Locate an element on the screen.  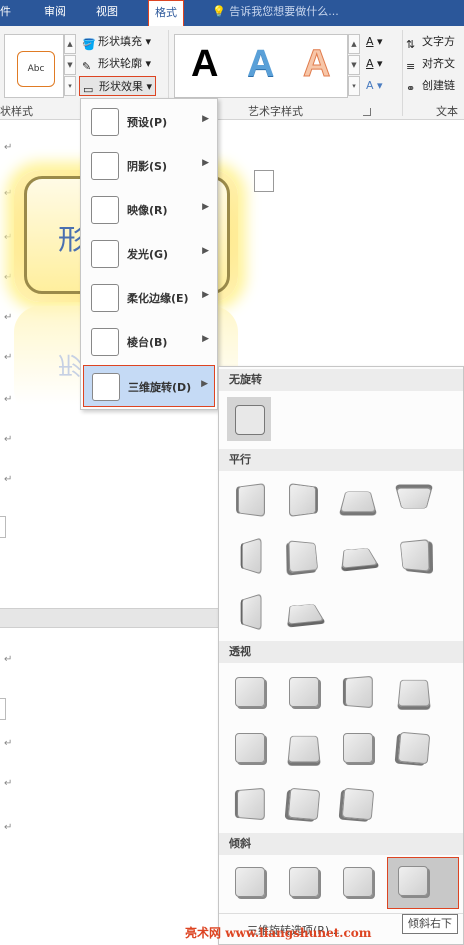
wordart-sample-orange: A is located at coordinates (316, 64).